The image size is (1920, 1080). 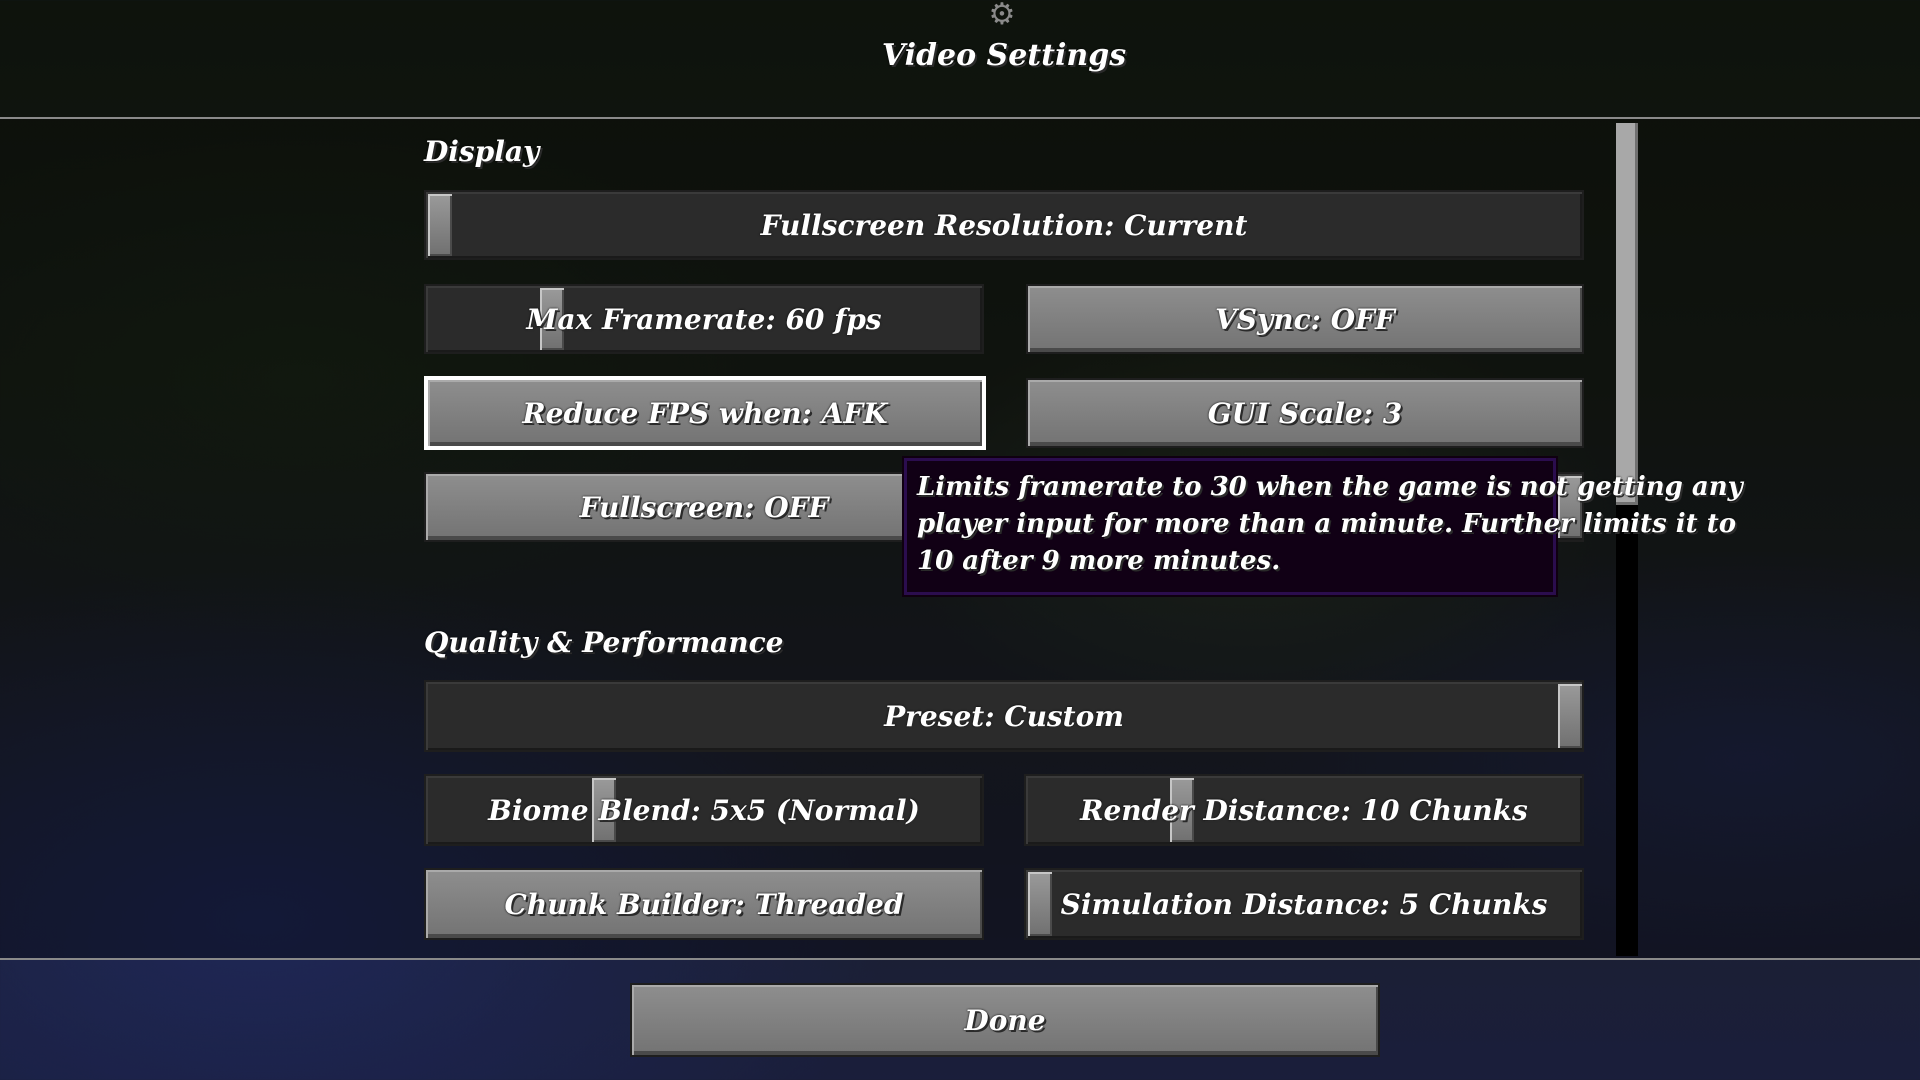 I want to click on slider-label: Render Distance: 10 Chunks, so click(x=1304, y=810).